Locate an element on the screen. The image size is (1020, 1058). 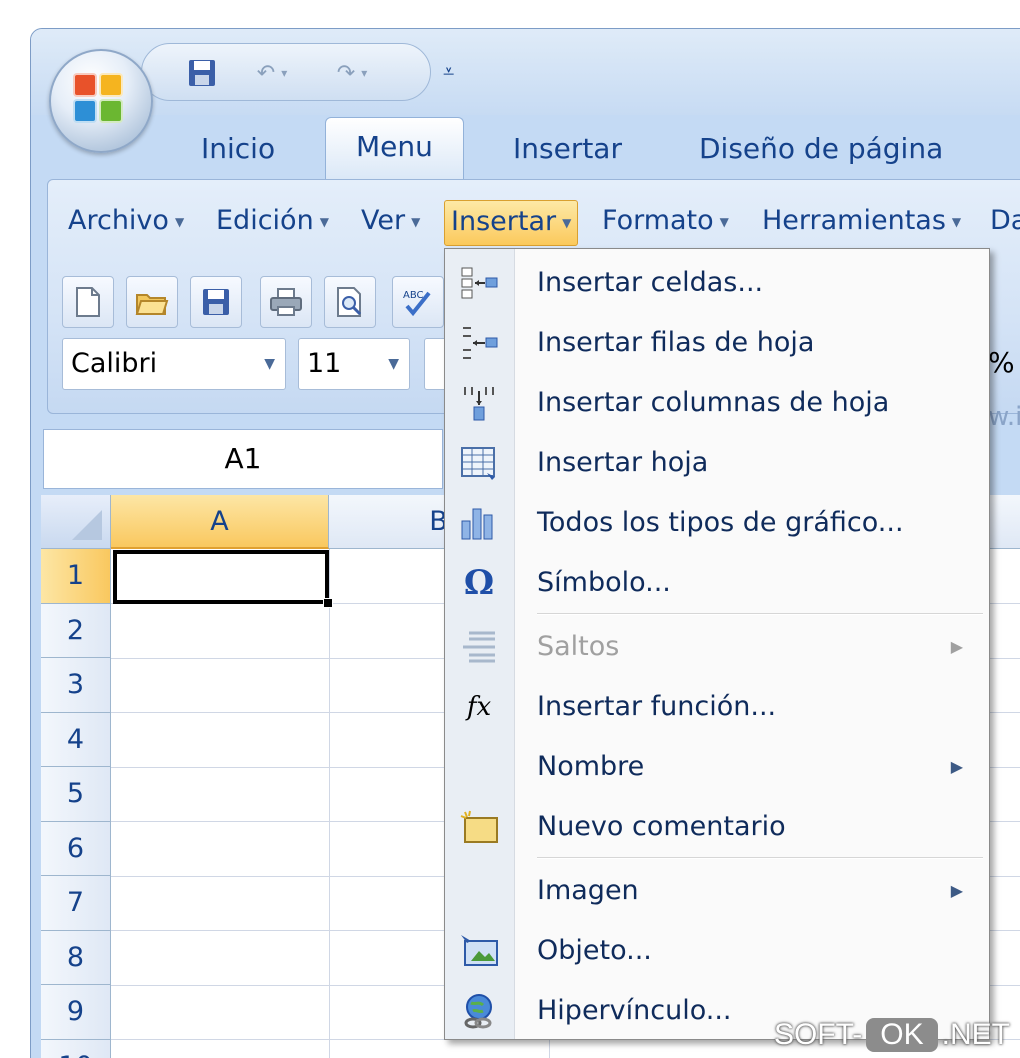
hyperlink-icon is located at coordinates (479, 1011).